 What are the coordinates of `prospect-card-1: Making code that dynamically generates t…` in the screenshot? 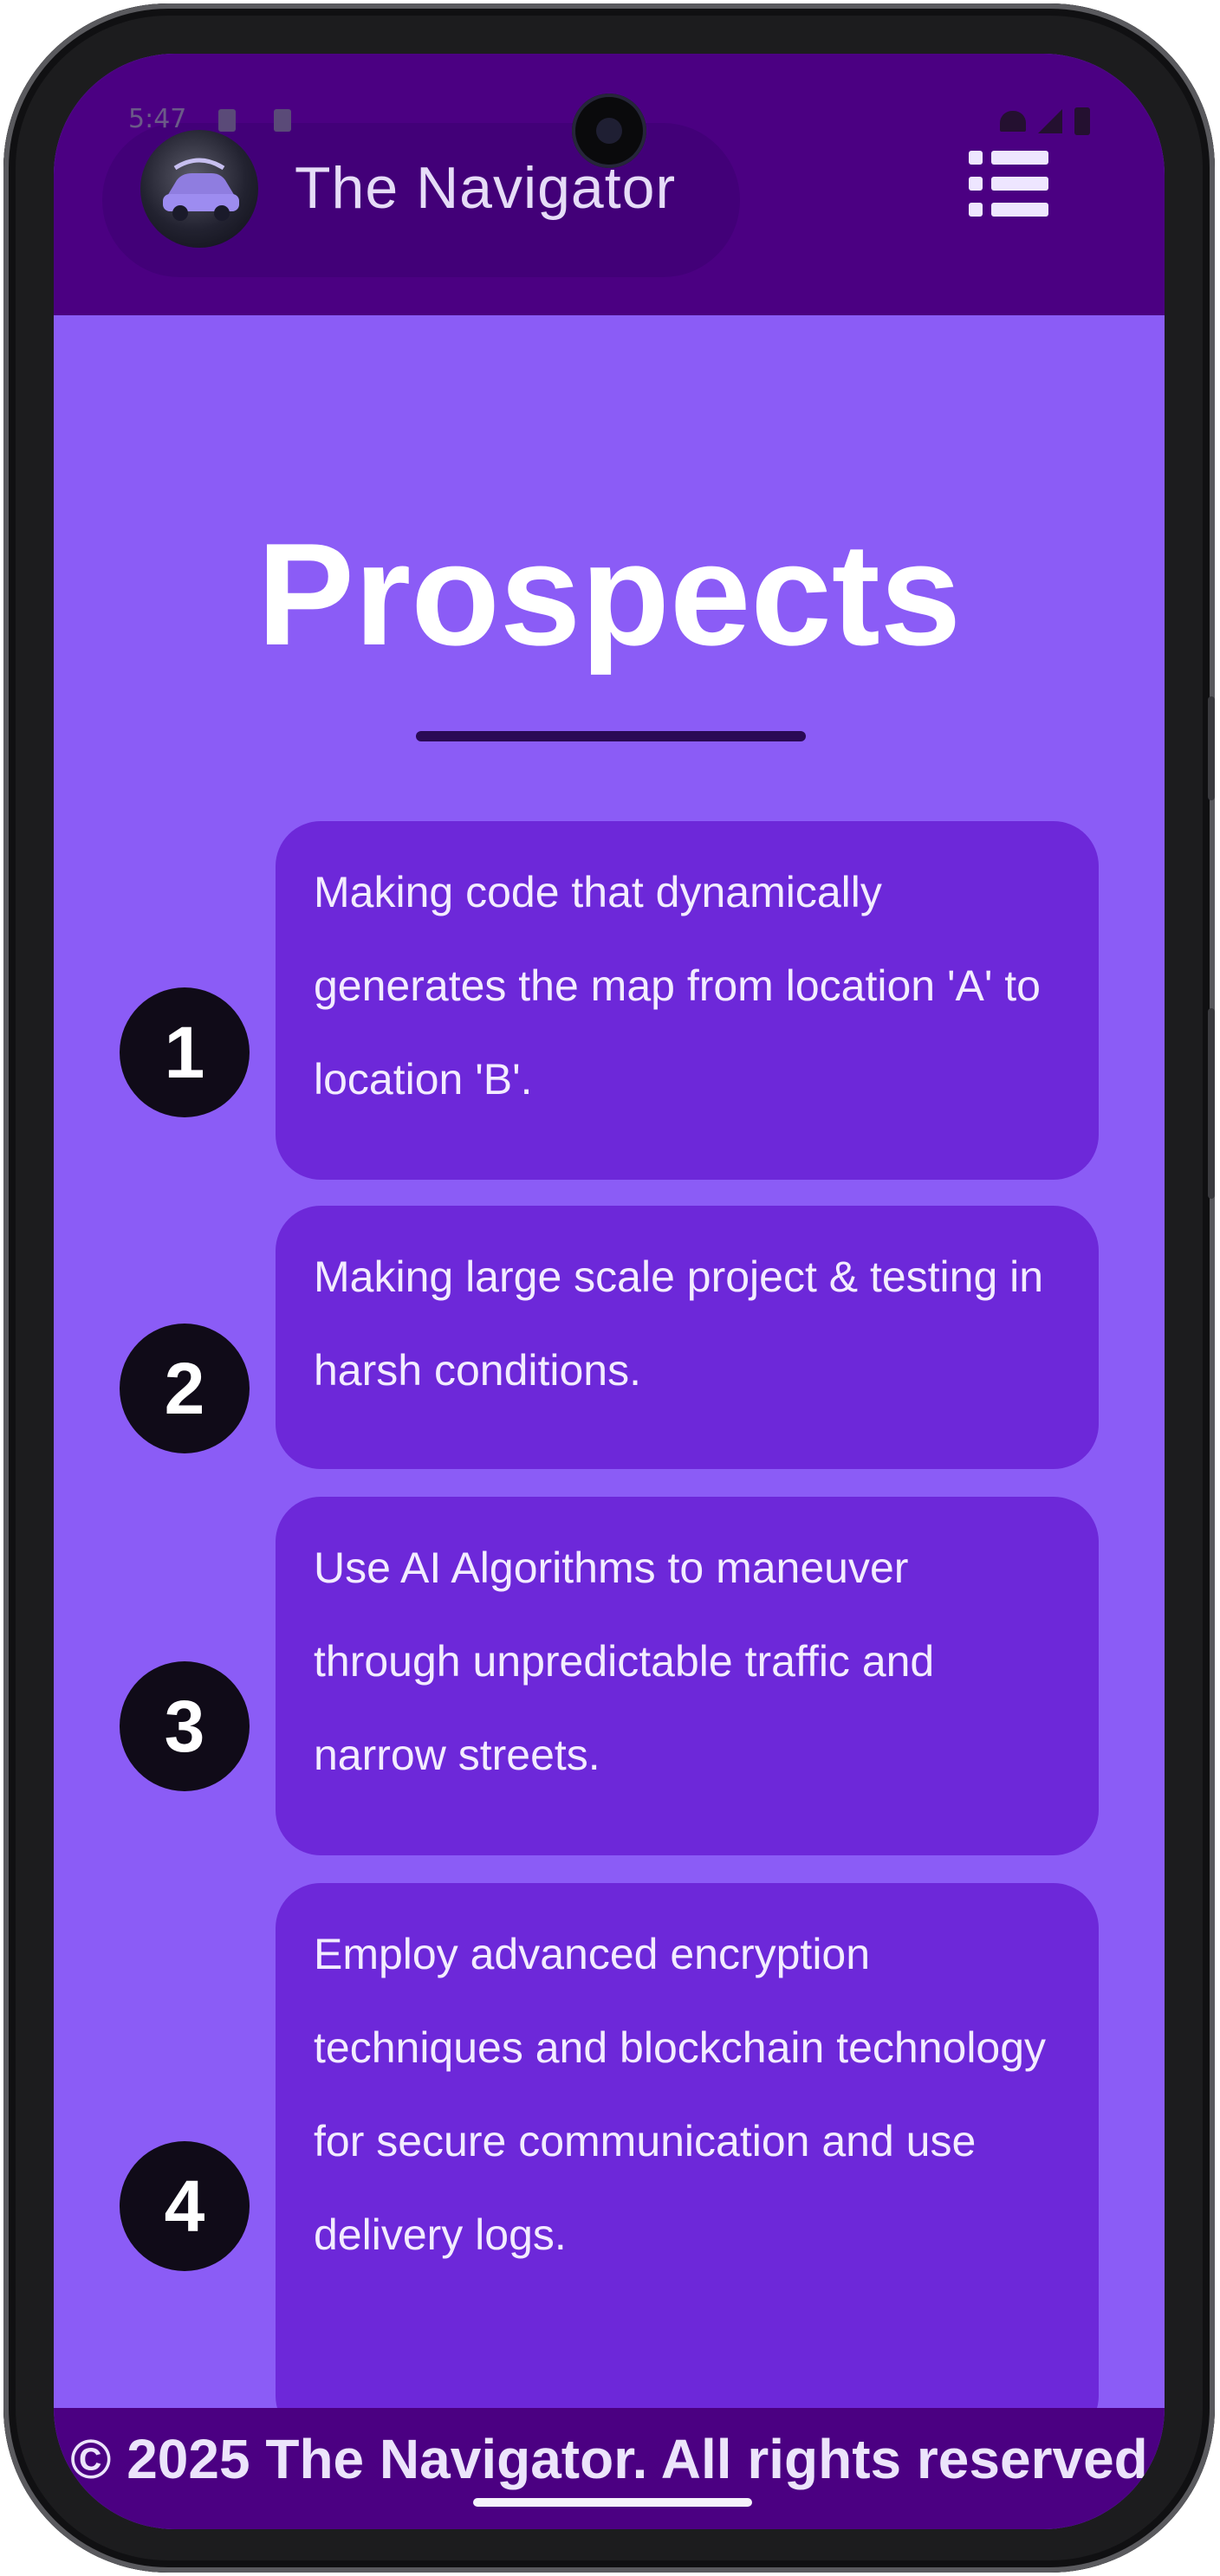 It's located at (688, 1000).